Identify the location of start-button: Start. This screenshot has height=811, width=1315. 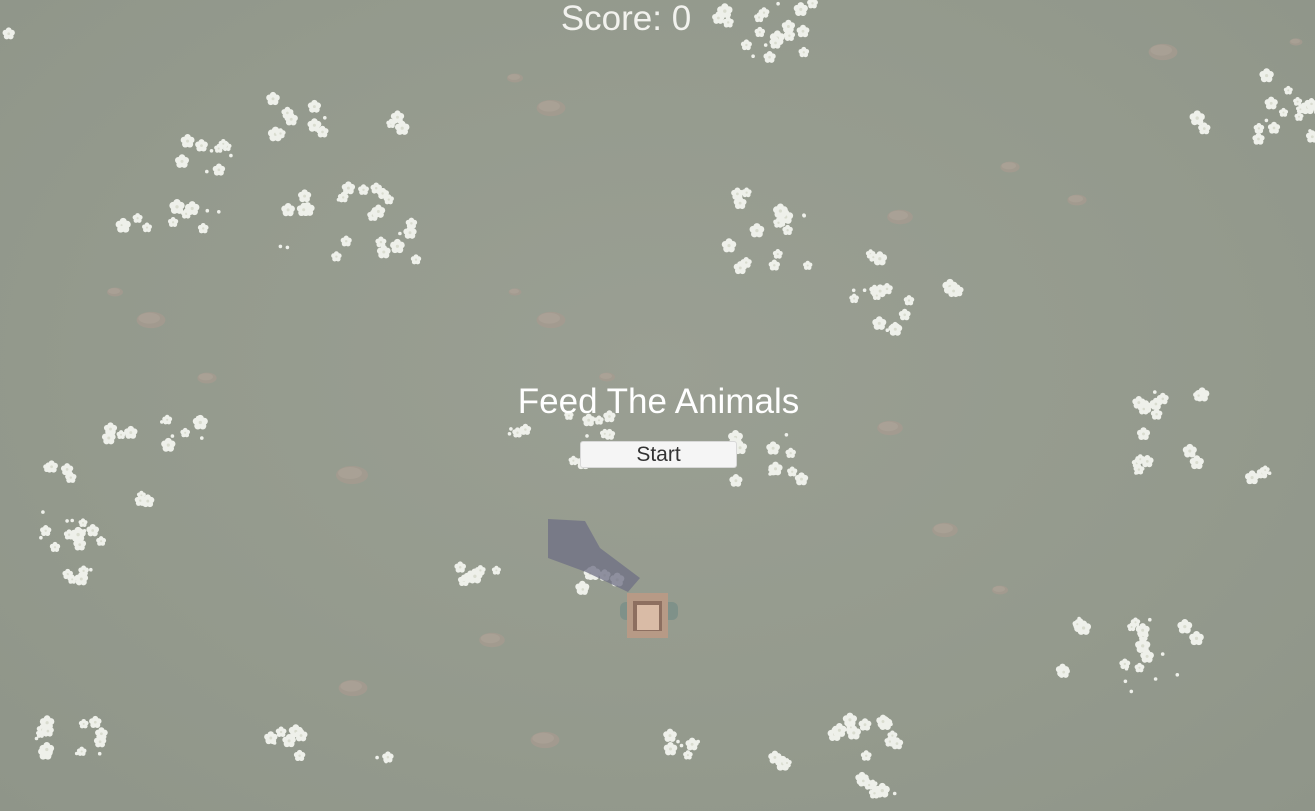
(658, 454).